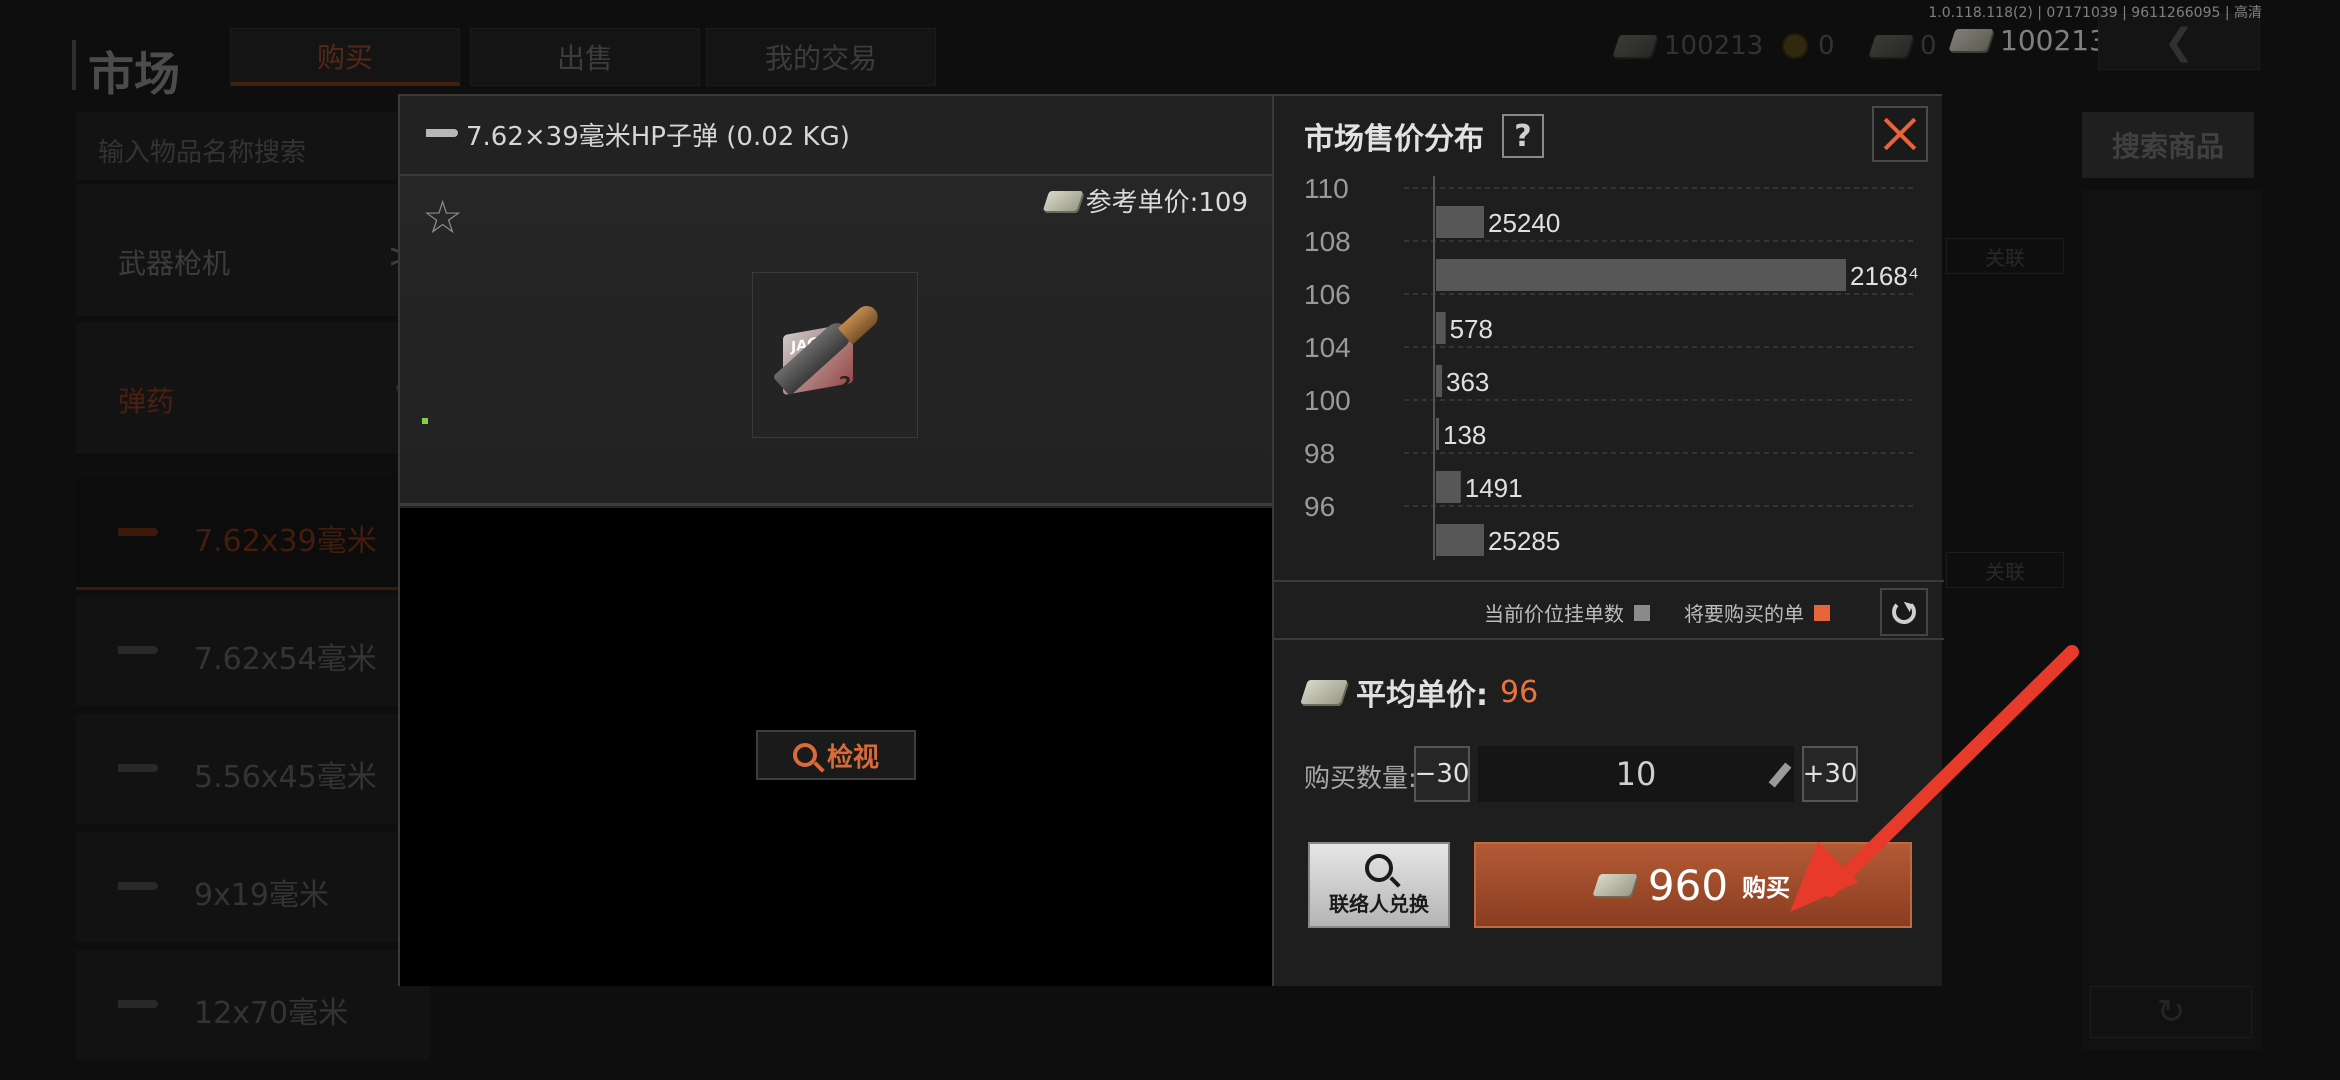  Describe the element at coordinates (835, 355) in the screenshot. I see `item-thumbnail: JAG 2` at that location.